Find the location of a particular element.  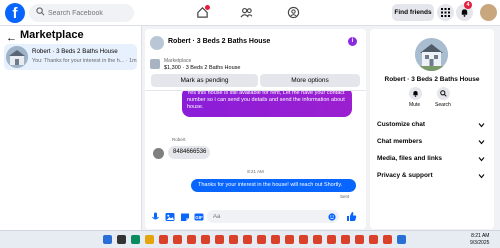

mute-button is located at coordinates (415, 93).